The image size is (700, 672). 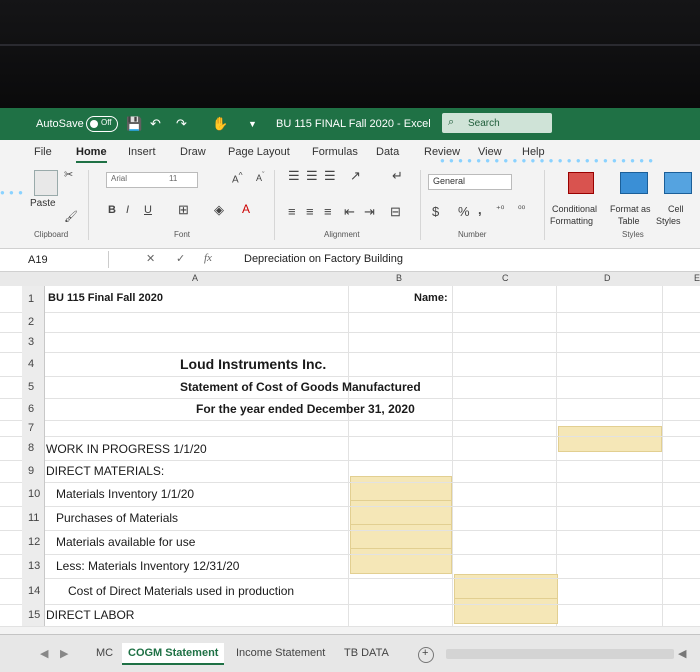 What do you see at coordinates (46, 183) in the screenshot?
I see `paste-icon` at bounding box center [46, 183].